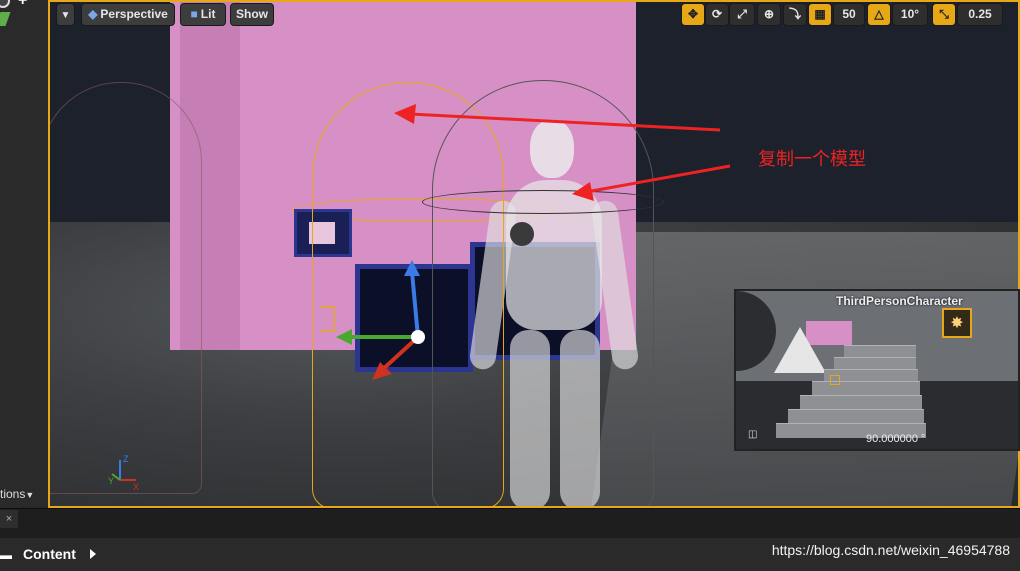  Describe the element at coordinates (194, 14) in the screenshot. I see `lit-cube-icon: ■` at that location.